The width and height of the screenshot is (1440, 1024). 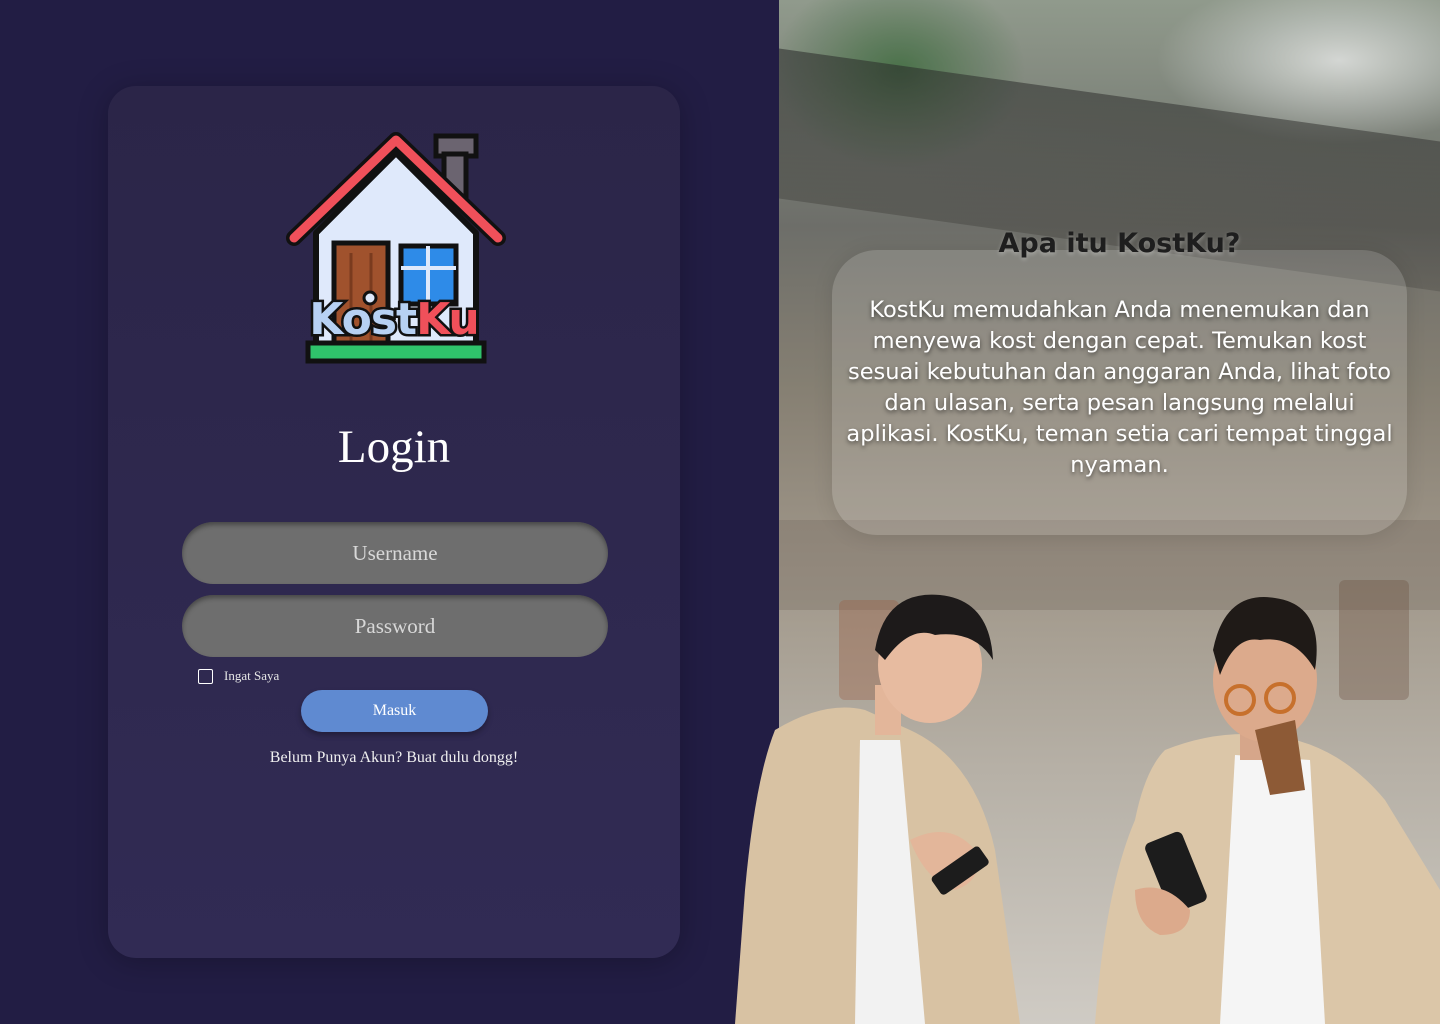 What do you see at coordinates (1119, 243) in the screenshot?
I see `info-heading: Apa itu KostKu?` at bounding box center [1119, 243].